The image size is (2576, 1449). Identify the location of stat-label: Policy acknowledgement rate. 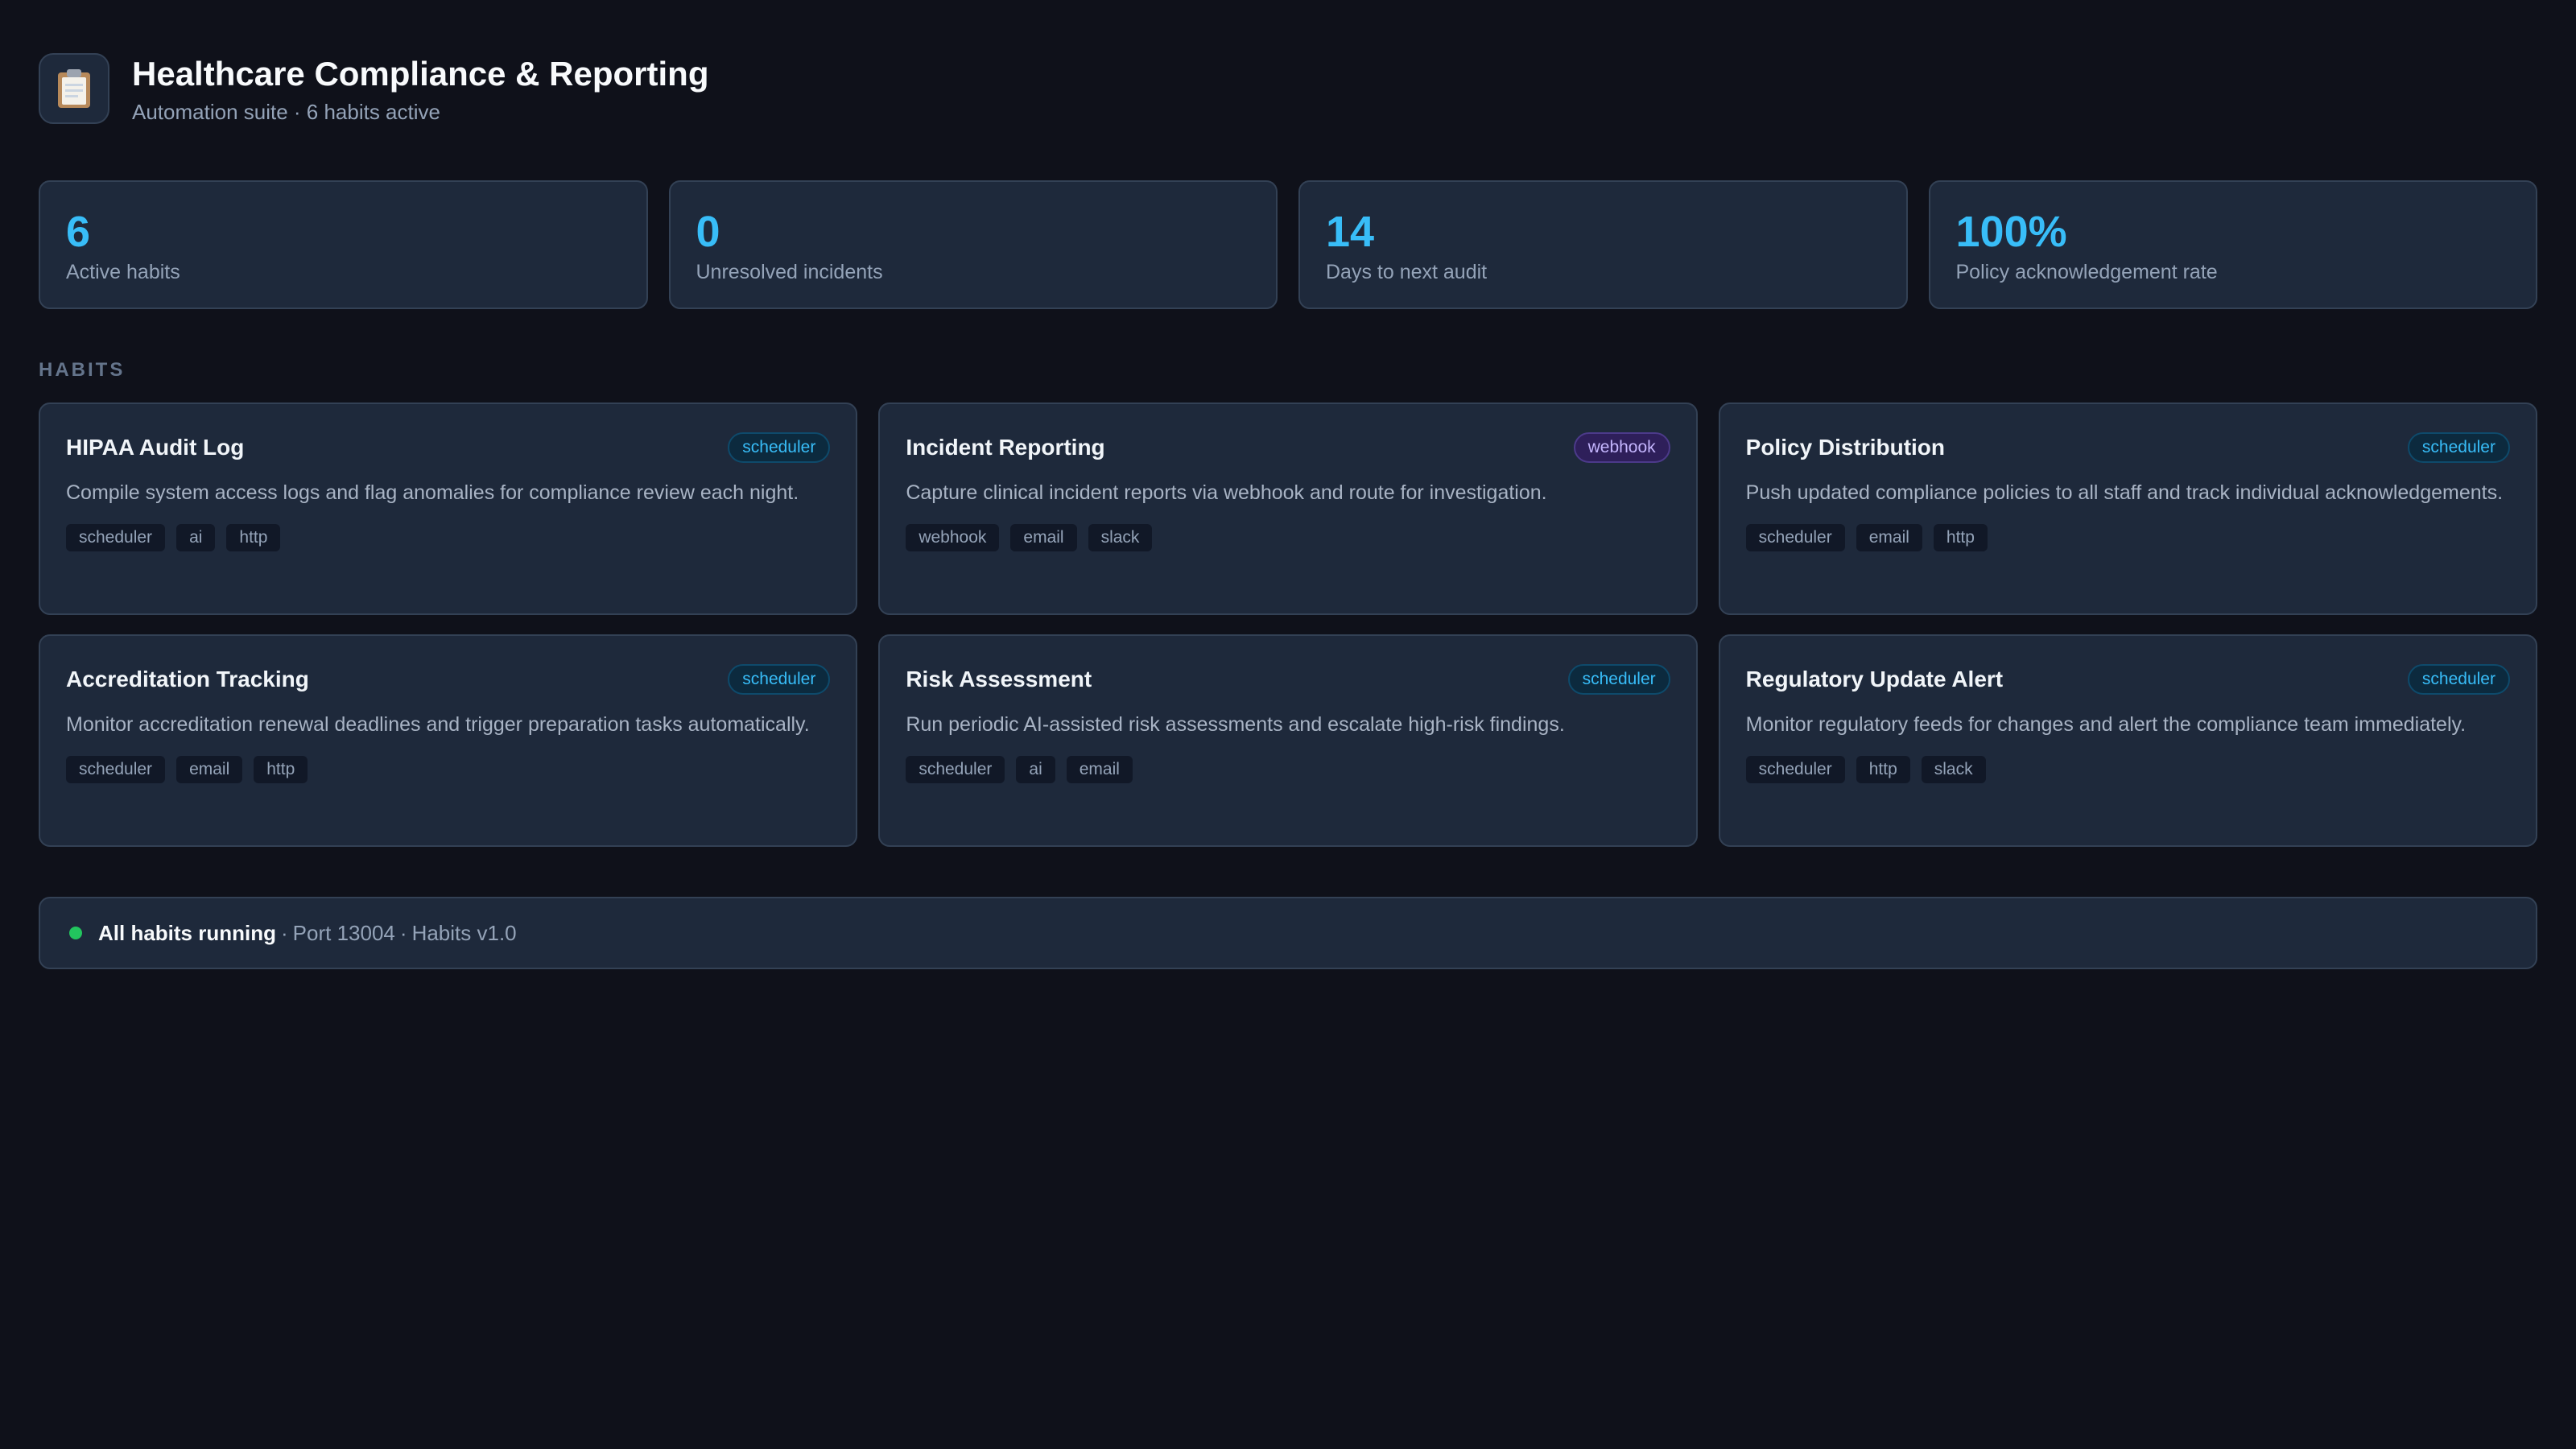
(2086, 272).